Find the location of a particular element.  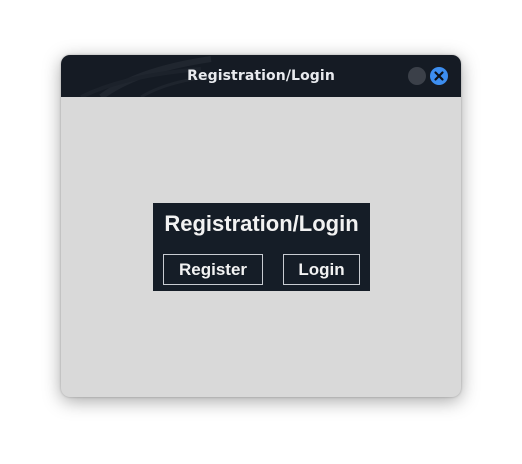

panel-title: Registration/Login is located at coordinates (261, 223).